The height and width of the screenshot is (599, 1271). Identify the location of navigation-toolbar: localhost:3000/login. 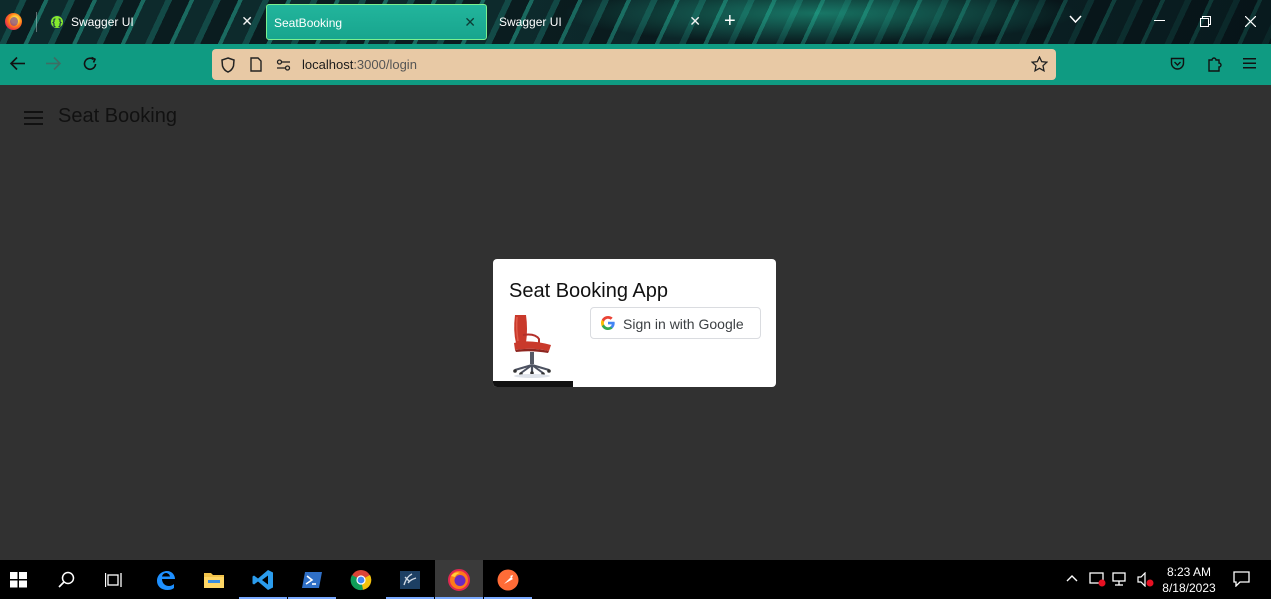
(635, 64).